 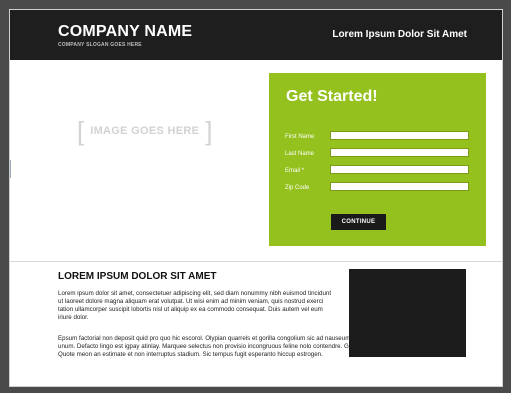 I want to click on email-row: Email *, so click(x=377, y=170).